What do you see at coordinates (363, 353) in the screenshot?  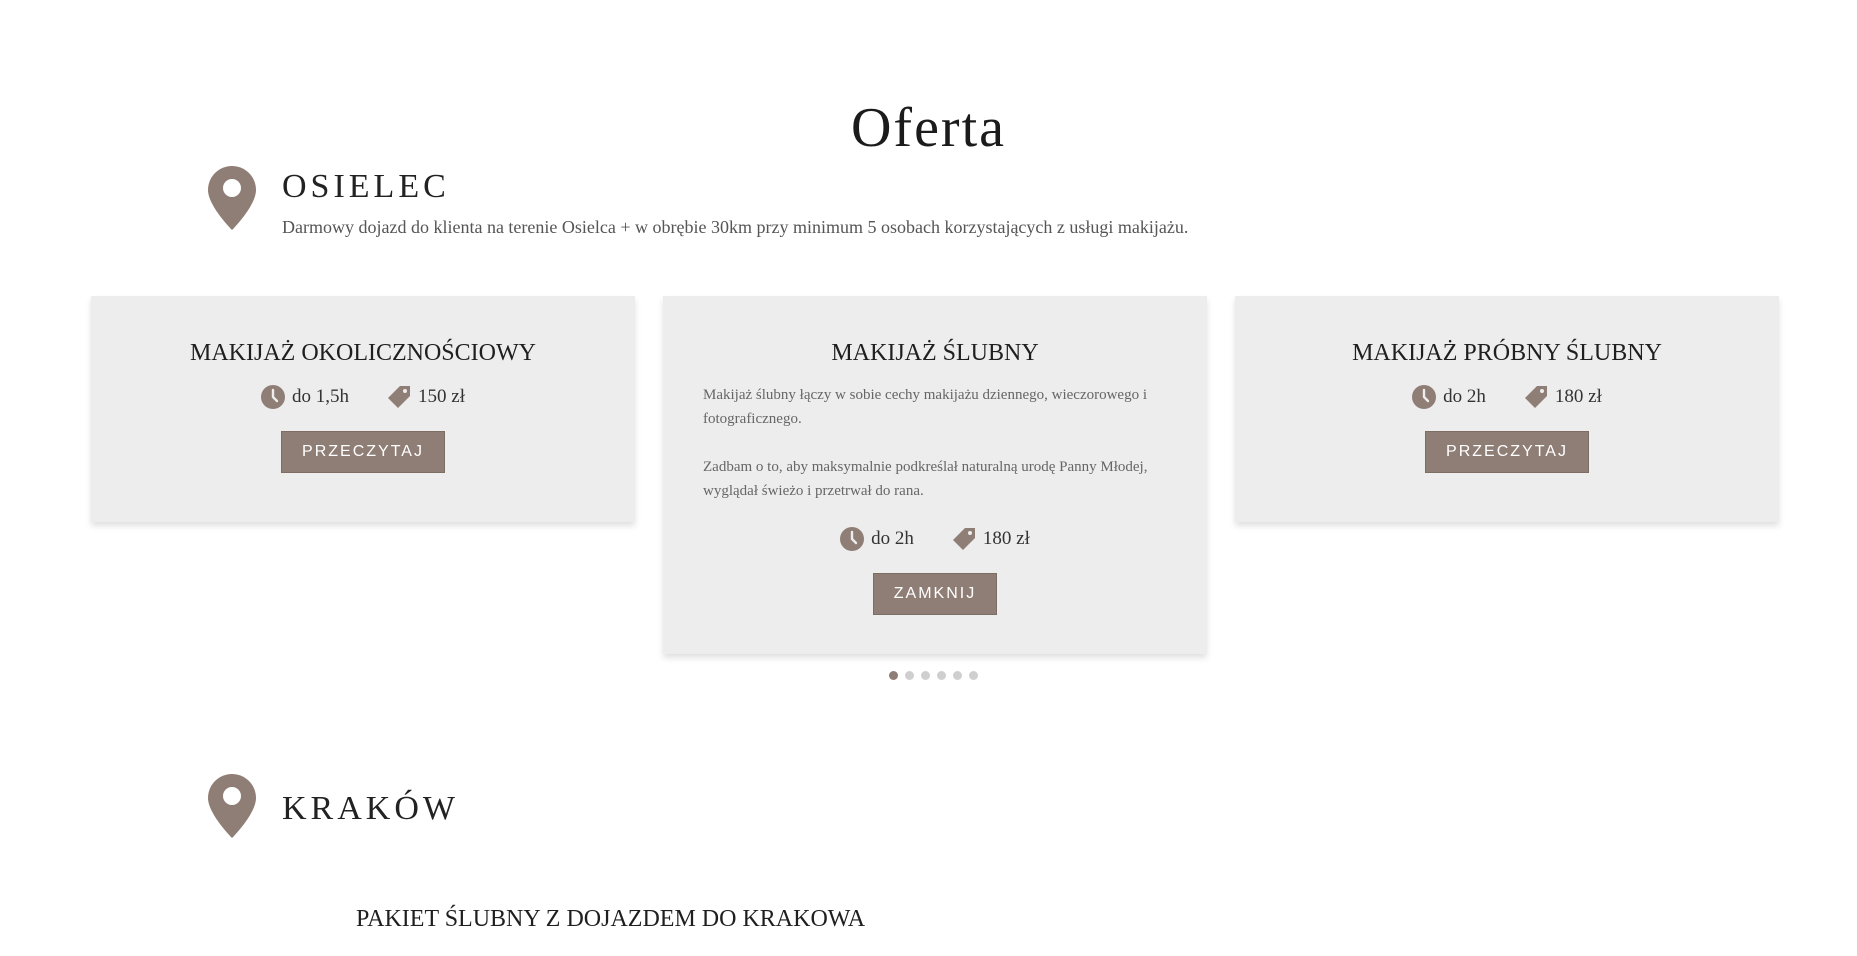 I see `card-title: MAKIJAŻ OKOLICZNOŚCIOWY` at bounding box center [363, 353].